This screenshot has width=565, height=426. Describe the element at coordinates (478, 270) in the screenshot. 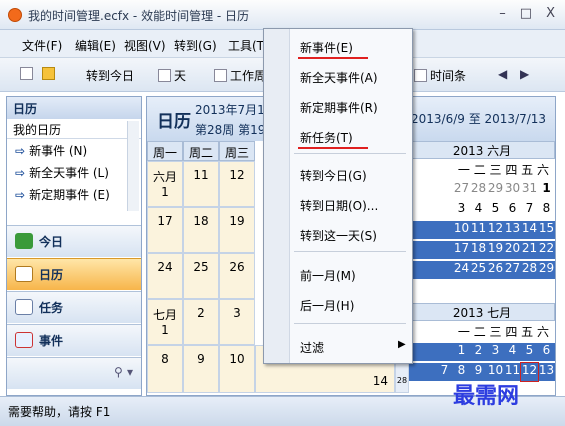

I see `mini-day: 25` at that location.